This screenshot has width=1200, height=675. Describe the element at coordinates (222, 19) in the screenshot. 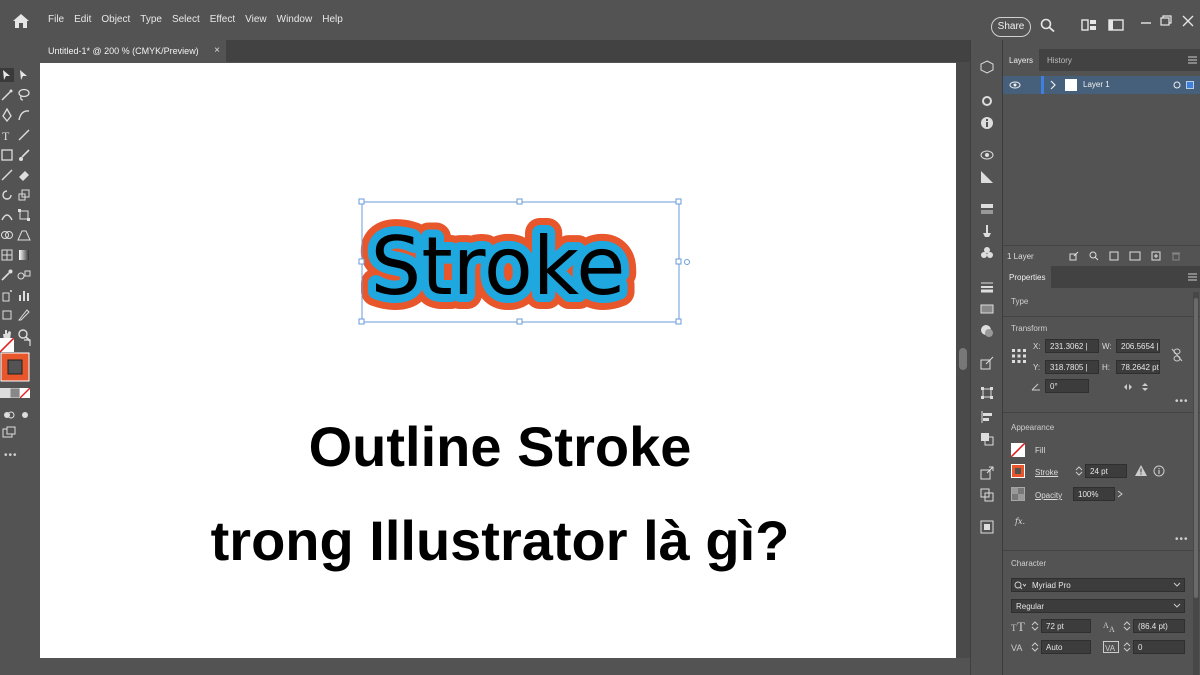

I see `menu-effect: Effect` at that location.